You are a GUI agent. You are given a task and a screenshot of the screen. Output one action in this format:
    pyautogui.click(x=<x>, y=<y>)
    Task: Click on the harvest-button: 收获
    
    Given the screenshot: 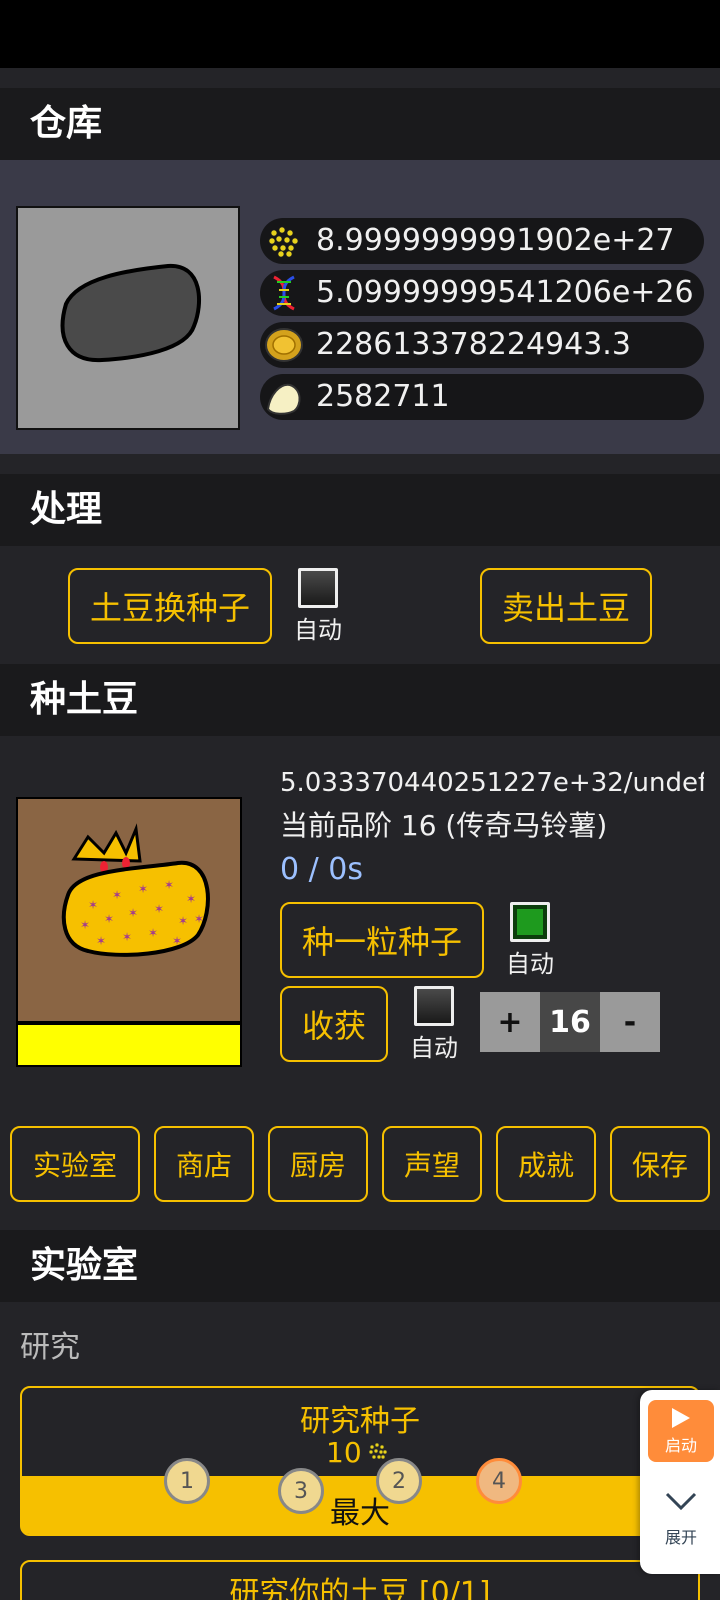 What is the action you would take?
    pyautogui.click(x=334, y=1024)
    